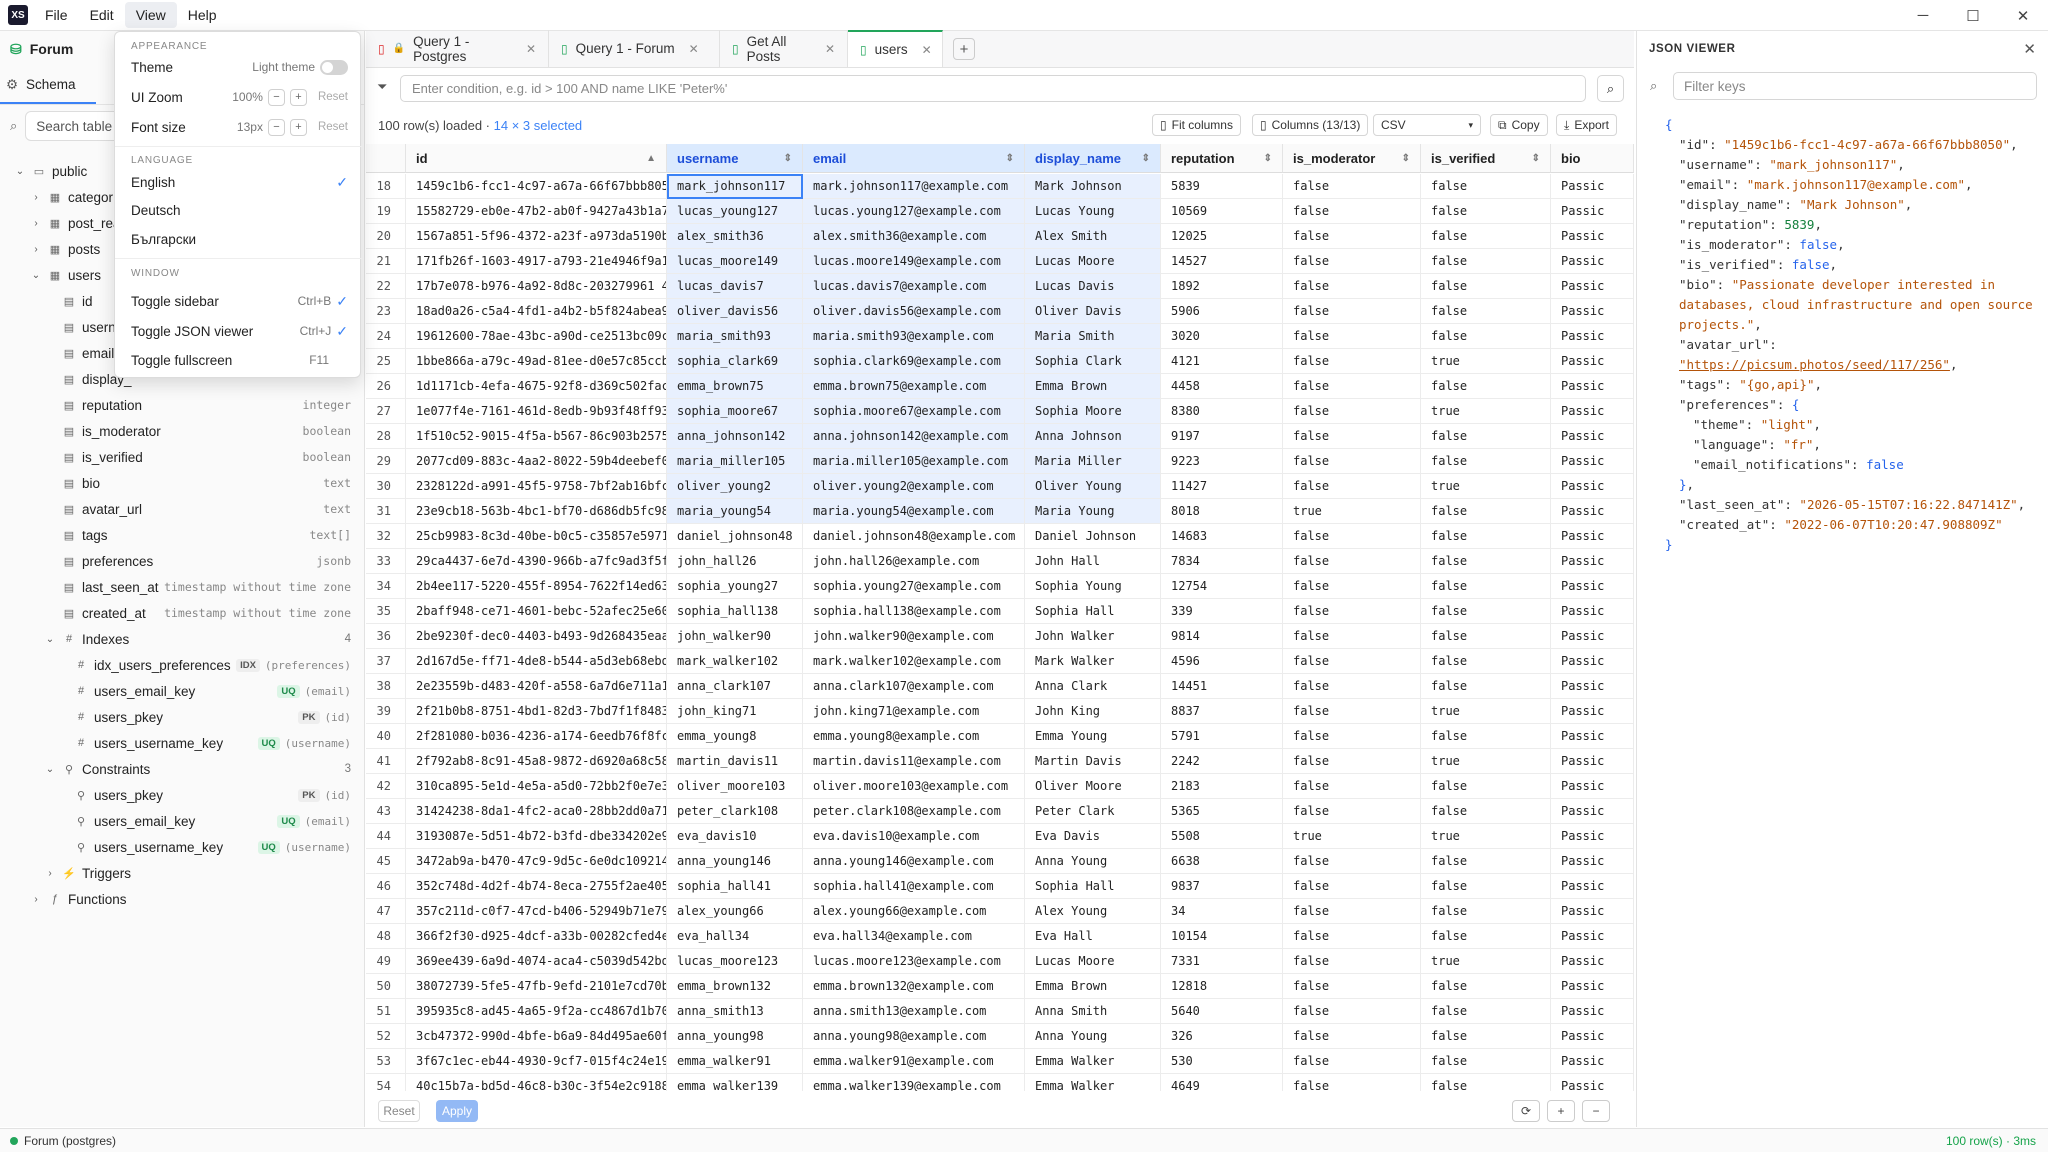  What do you see at coordinates (182, 873) in the screenshot?
I see `triggers-group: › ⚡ Triggers` at bounding box center [182, 873].